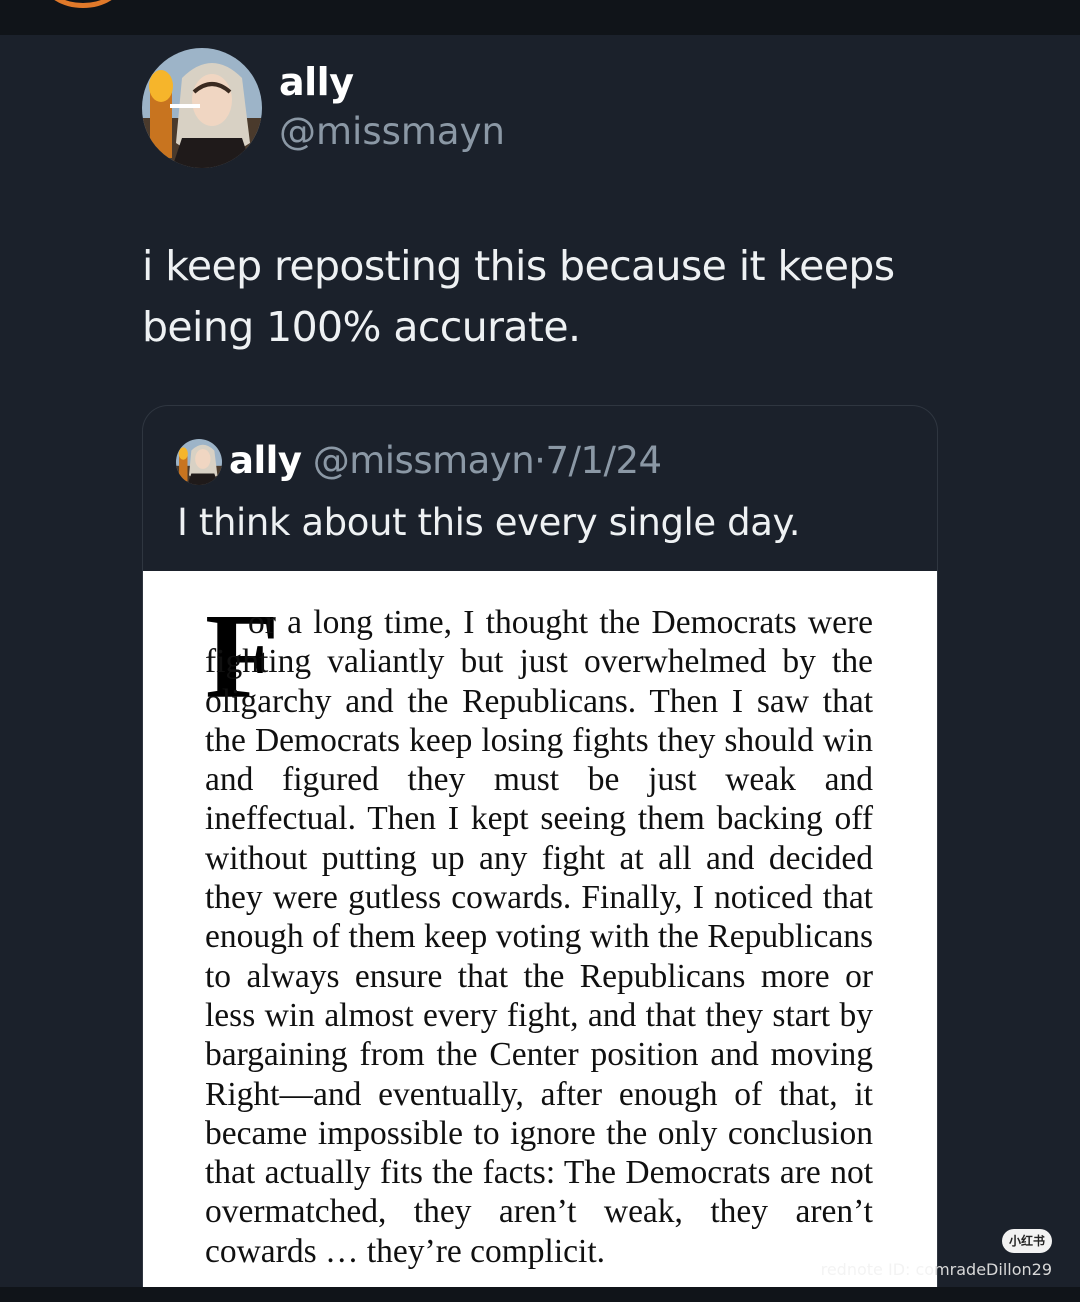 This screenshot has height=1302, width=1080. What do you see at coordinates (83, 4) in the screenshot?
I see `app-logo-ring-icon` at bounding box center [83, 4].